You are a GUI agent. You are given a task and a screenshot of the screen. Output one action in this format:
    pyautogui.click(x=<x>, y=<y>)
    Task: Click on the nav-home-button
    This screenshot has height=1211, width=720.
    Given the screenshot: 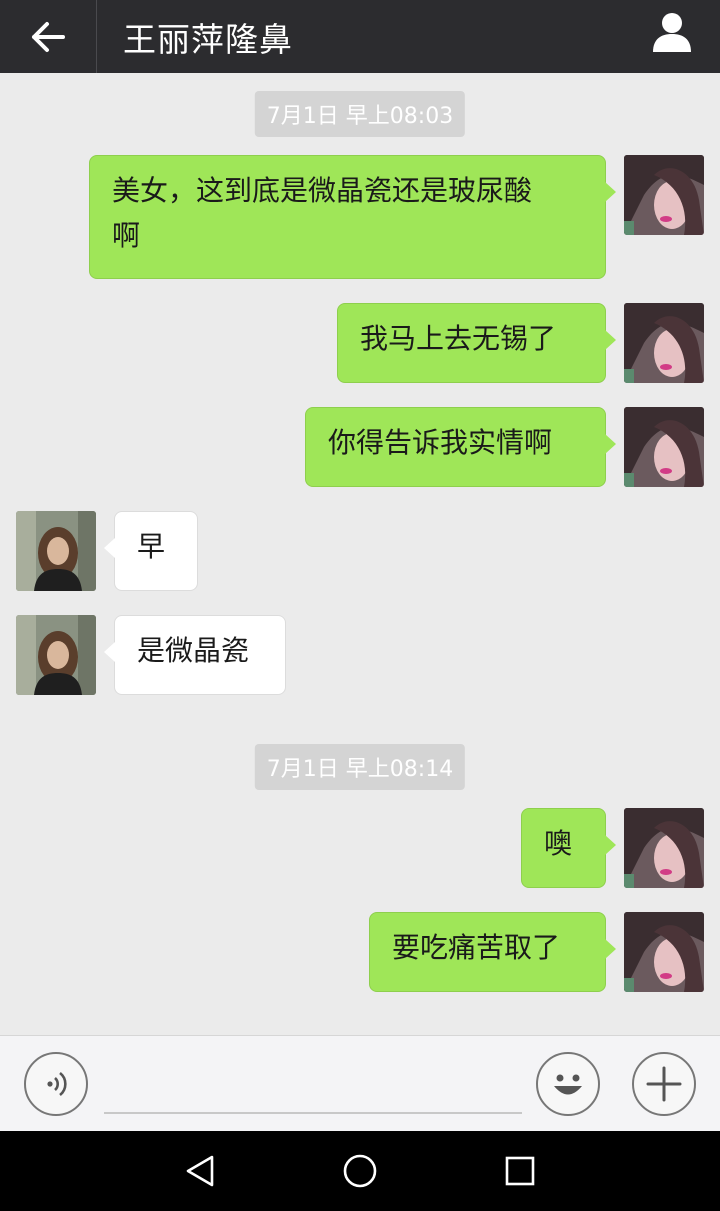 What is the action you would take?
    pyautogui.click(x=360, y=1171)
    